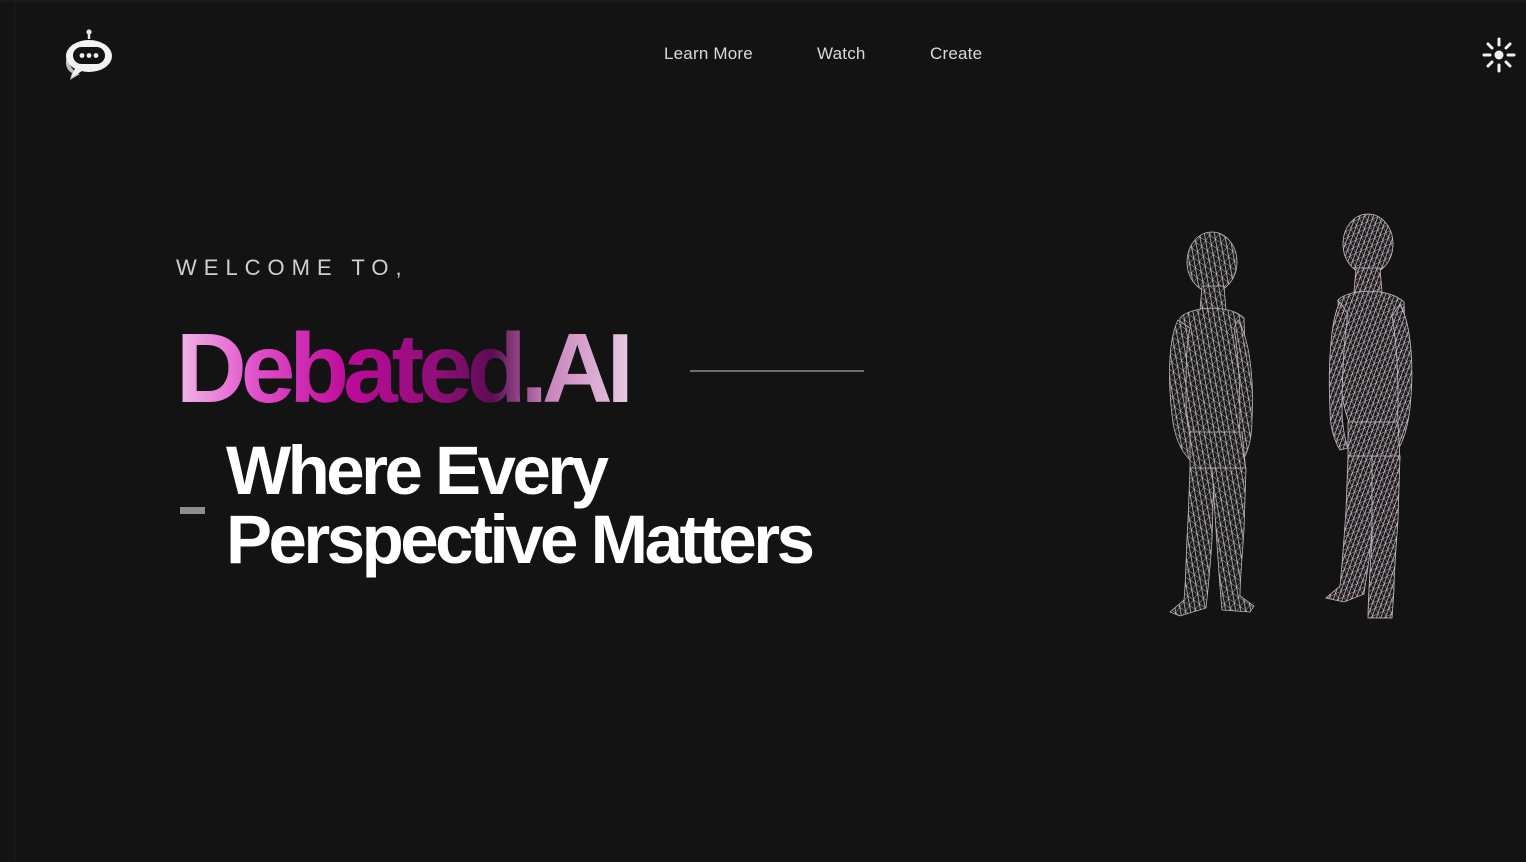 The image size is (1526, 862). Describe the element at coordinates (520, 539) in the screenshot. I see `tagline-line-2: Perspective Matters` at that location.